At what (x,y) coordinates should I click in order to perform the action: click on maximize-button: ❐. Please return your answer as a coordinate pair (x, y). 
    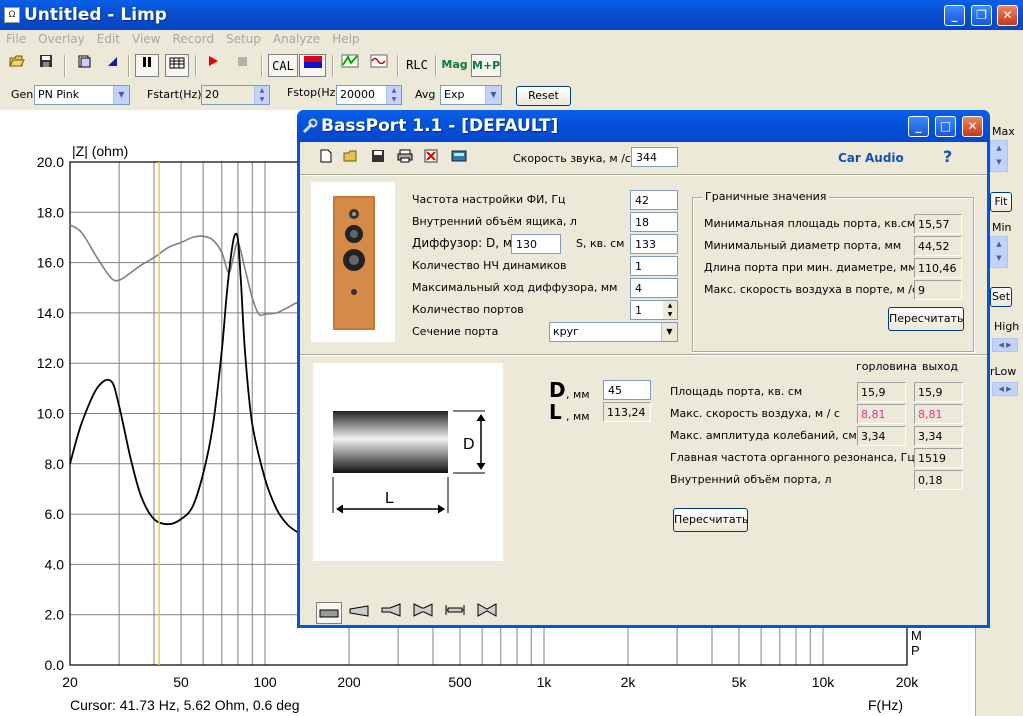
    Looking at the image, I should click on (981, 15).